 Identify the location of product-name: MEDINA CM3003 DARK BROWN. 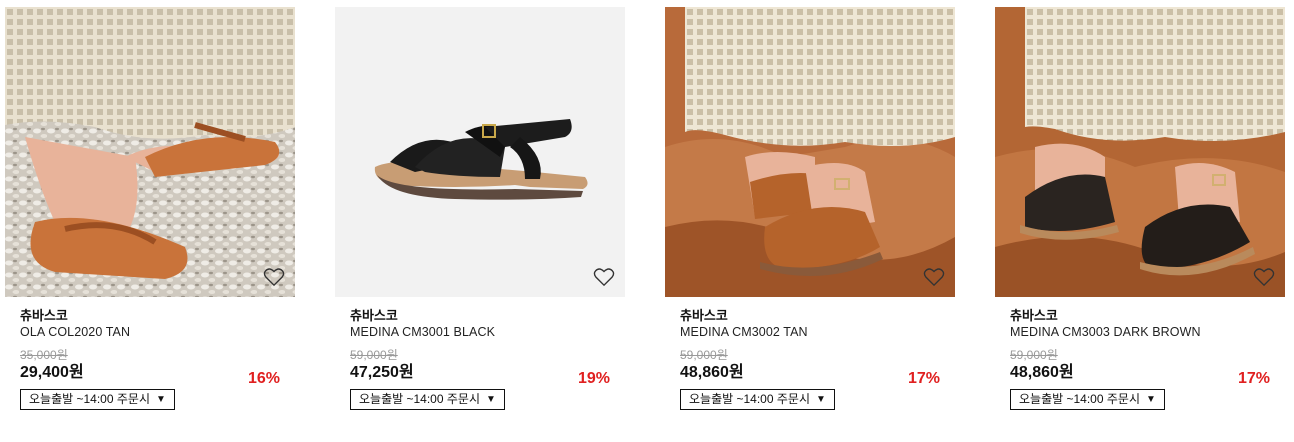
(1140, 332).